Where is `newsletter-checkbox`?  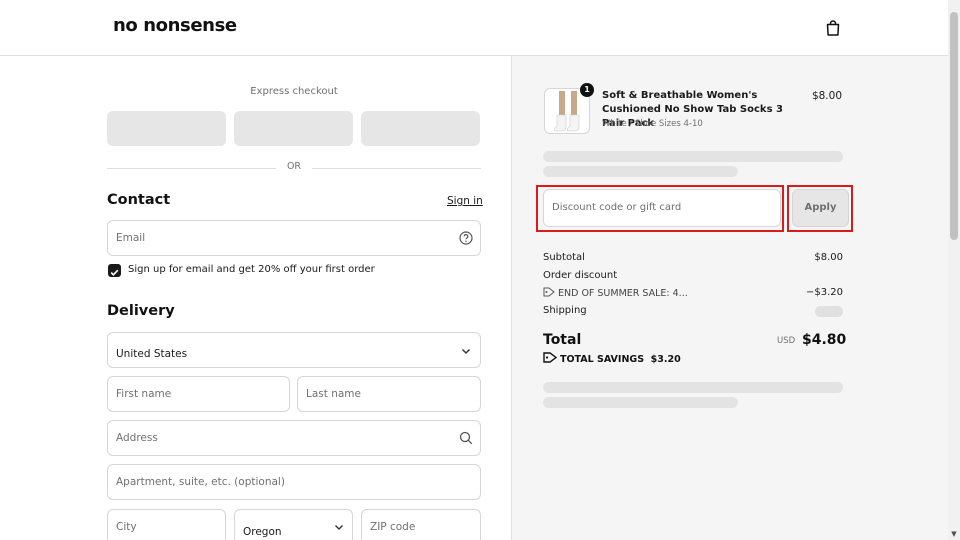 newsletter-checkbox is located at coordinates (114, 270).